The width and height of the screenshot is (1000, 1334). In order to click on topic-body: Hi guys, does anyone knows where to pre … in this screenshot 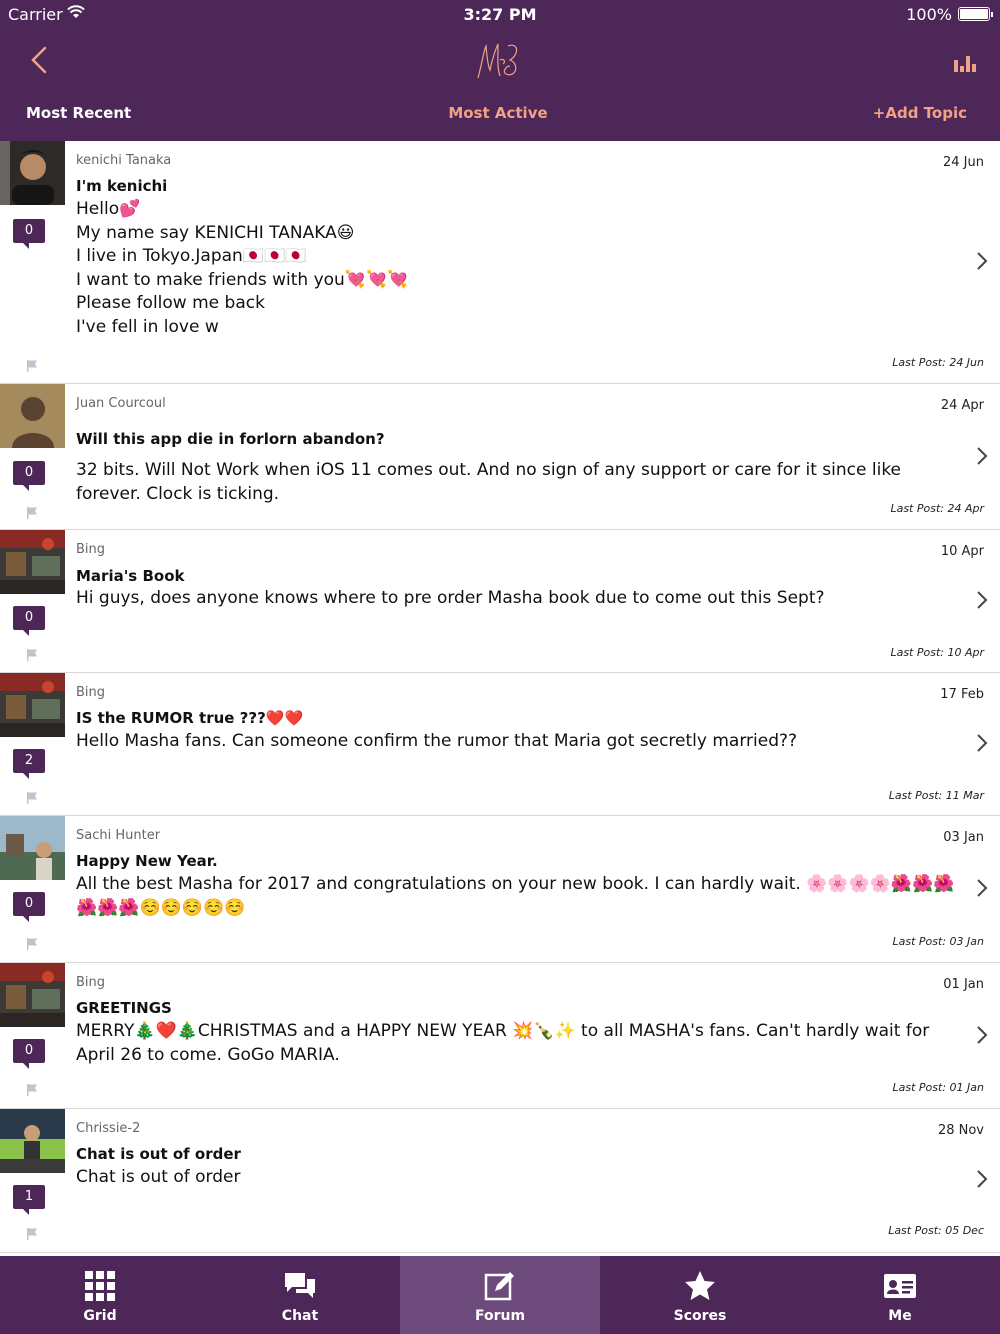, I will do `click(450, 598)`.